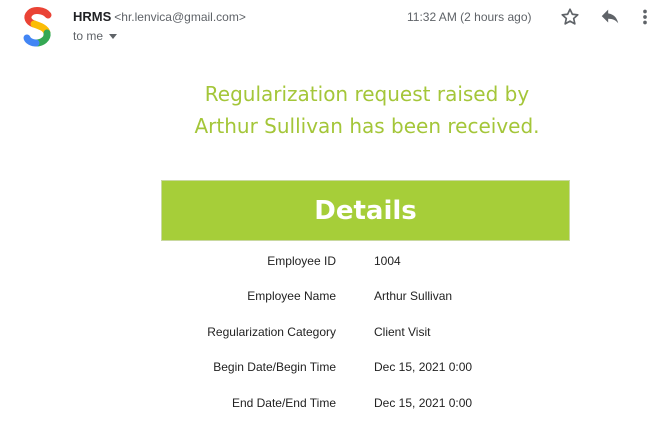 This screenshot has width=660, height=447. What do you see at coordinates (88, 36) in the screenshot?
I see `recipient-label: to me` at bounding box center [88, 36].